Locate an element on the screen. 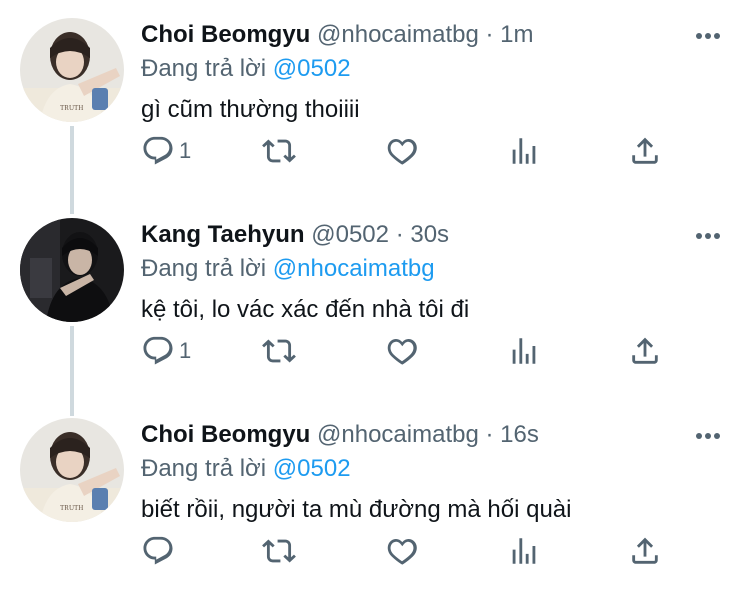  user-handle: @0502 is located at coordinates (350, 234).